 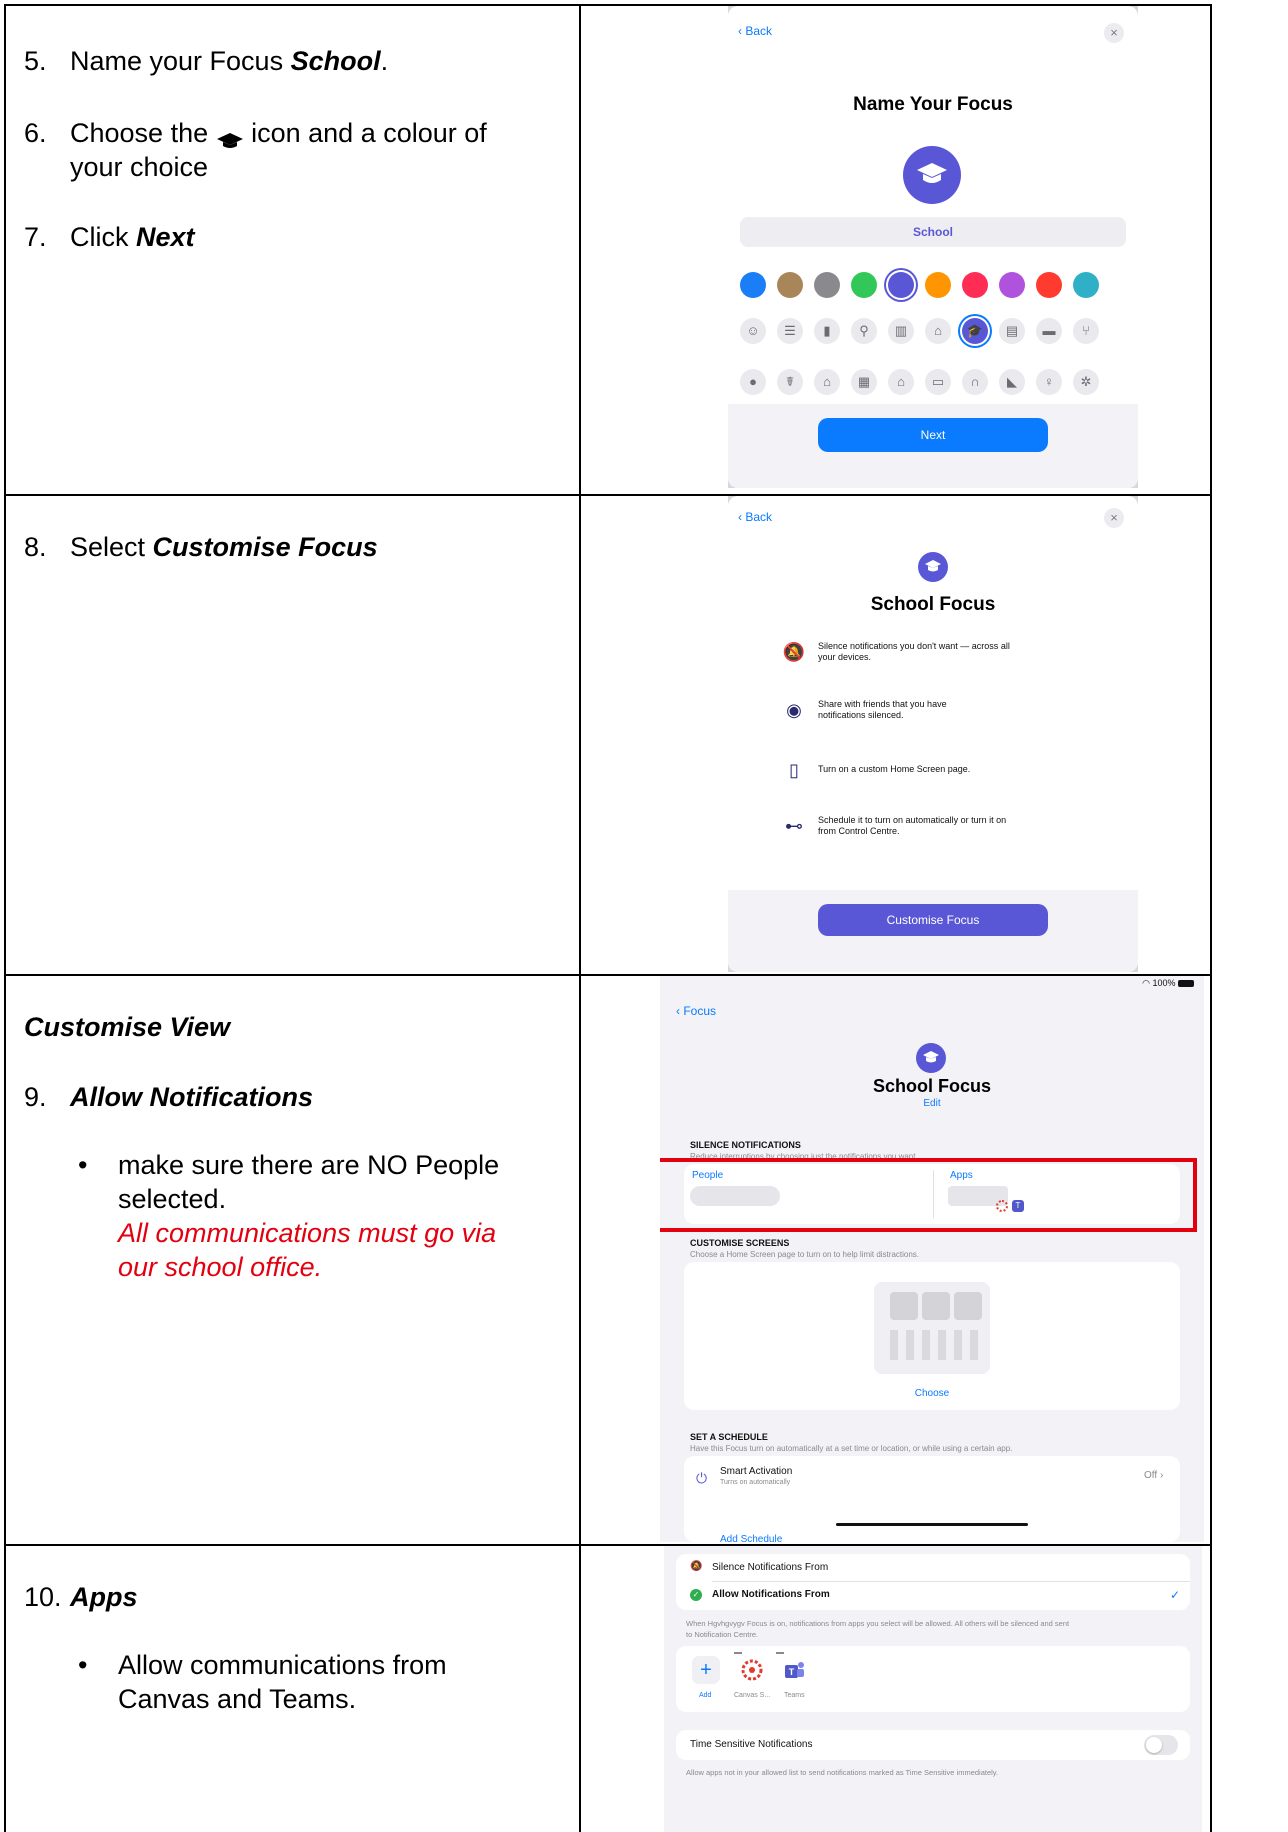 I want to click on next-emphasis: Next, so click(x=165, y=237).